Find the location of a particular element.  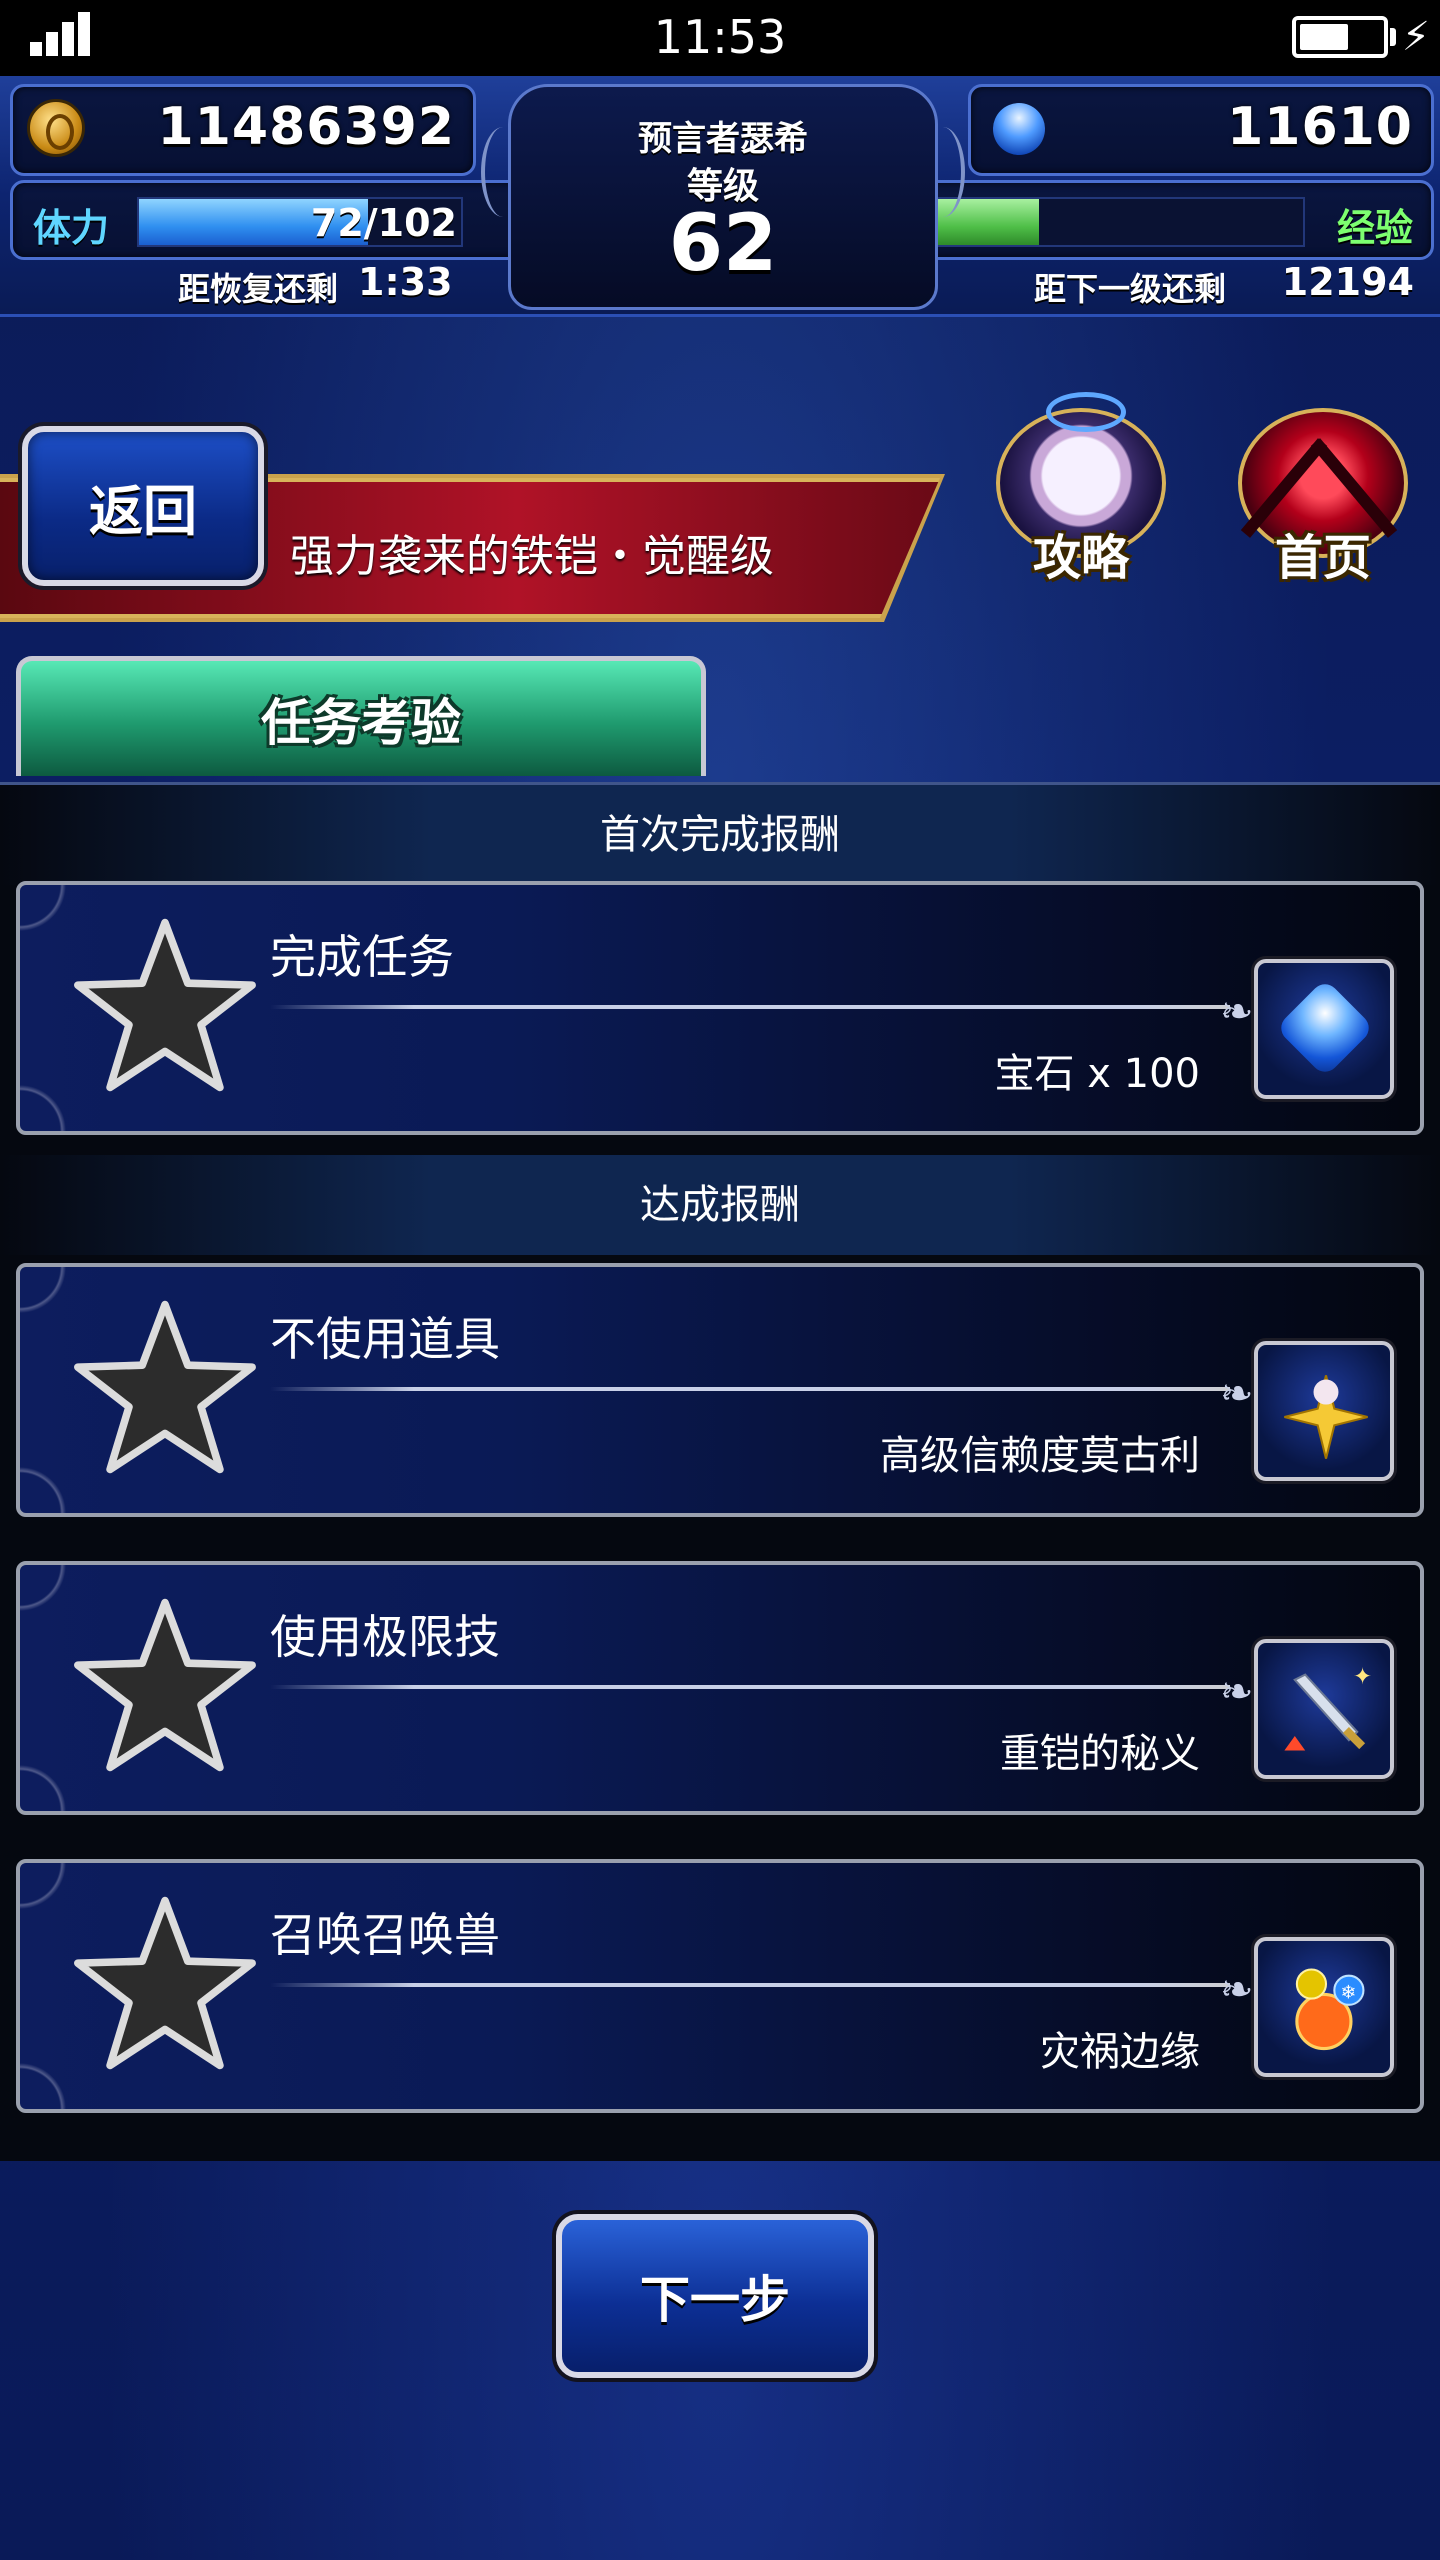

player-name: 预言者瑟希 is located at coordinates (723, 139).